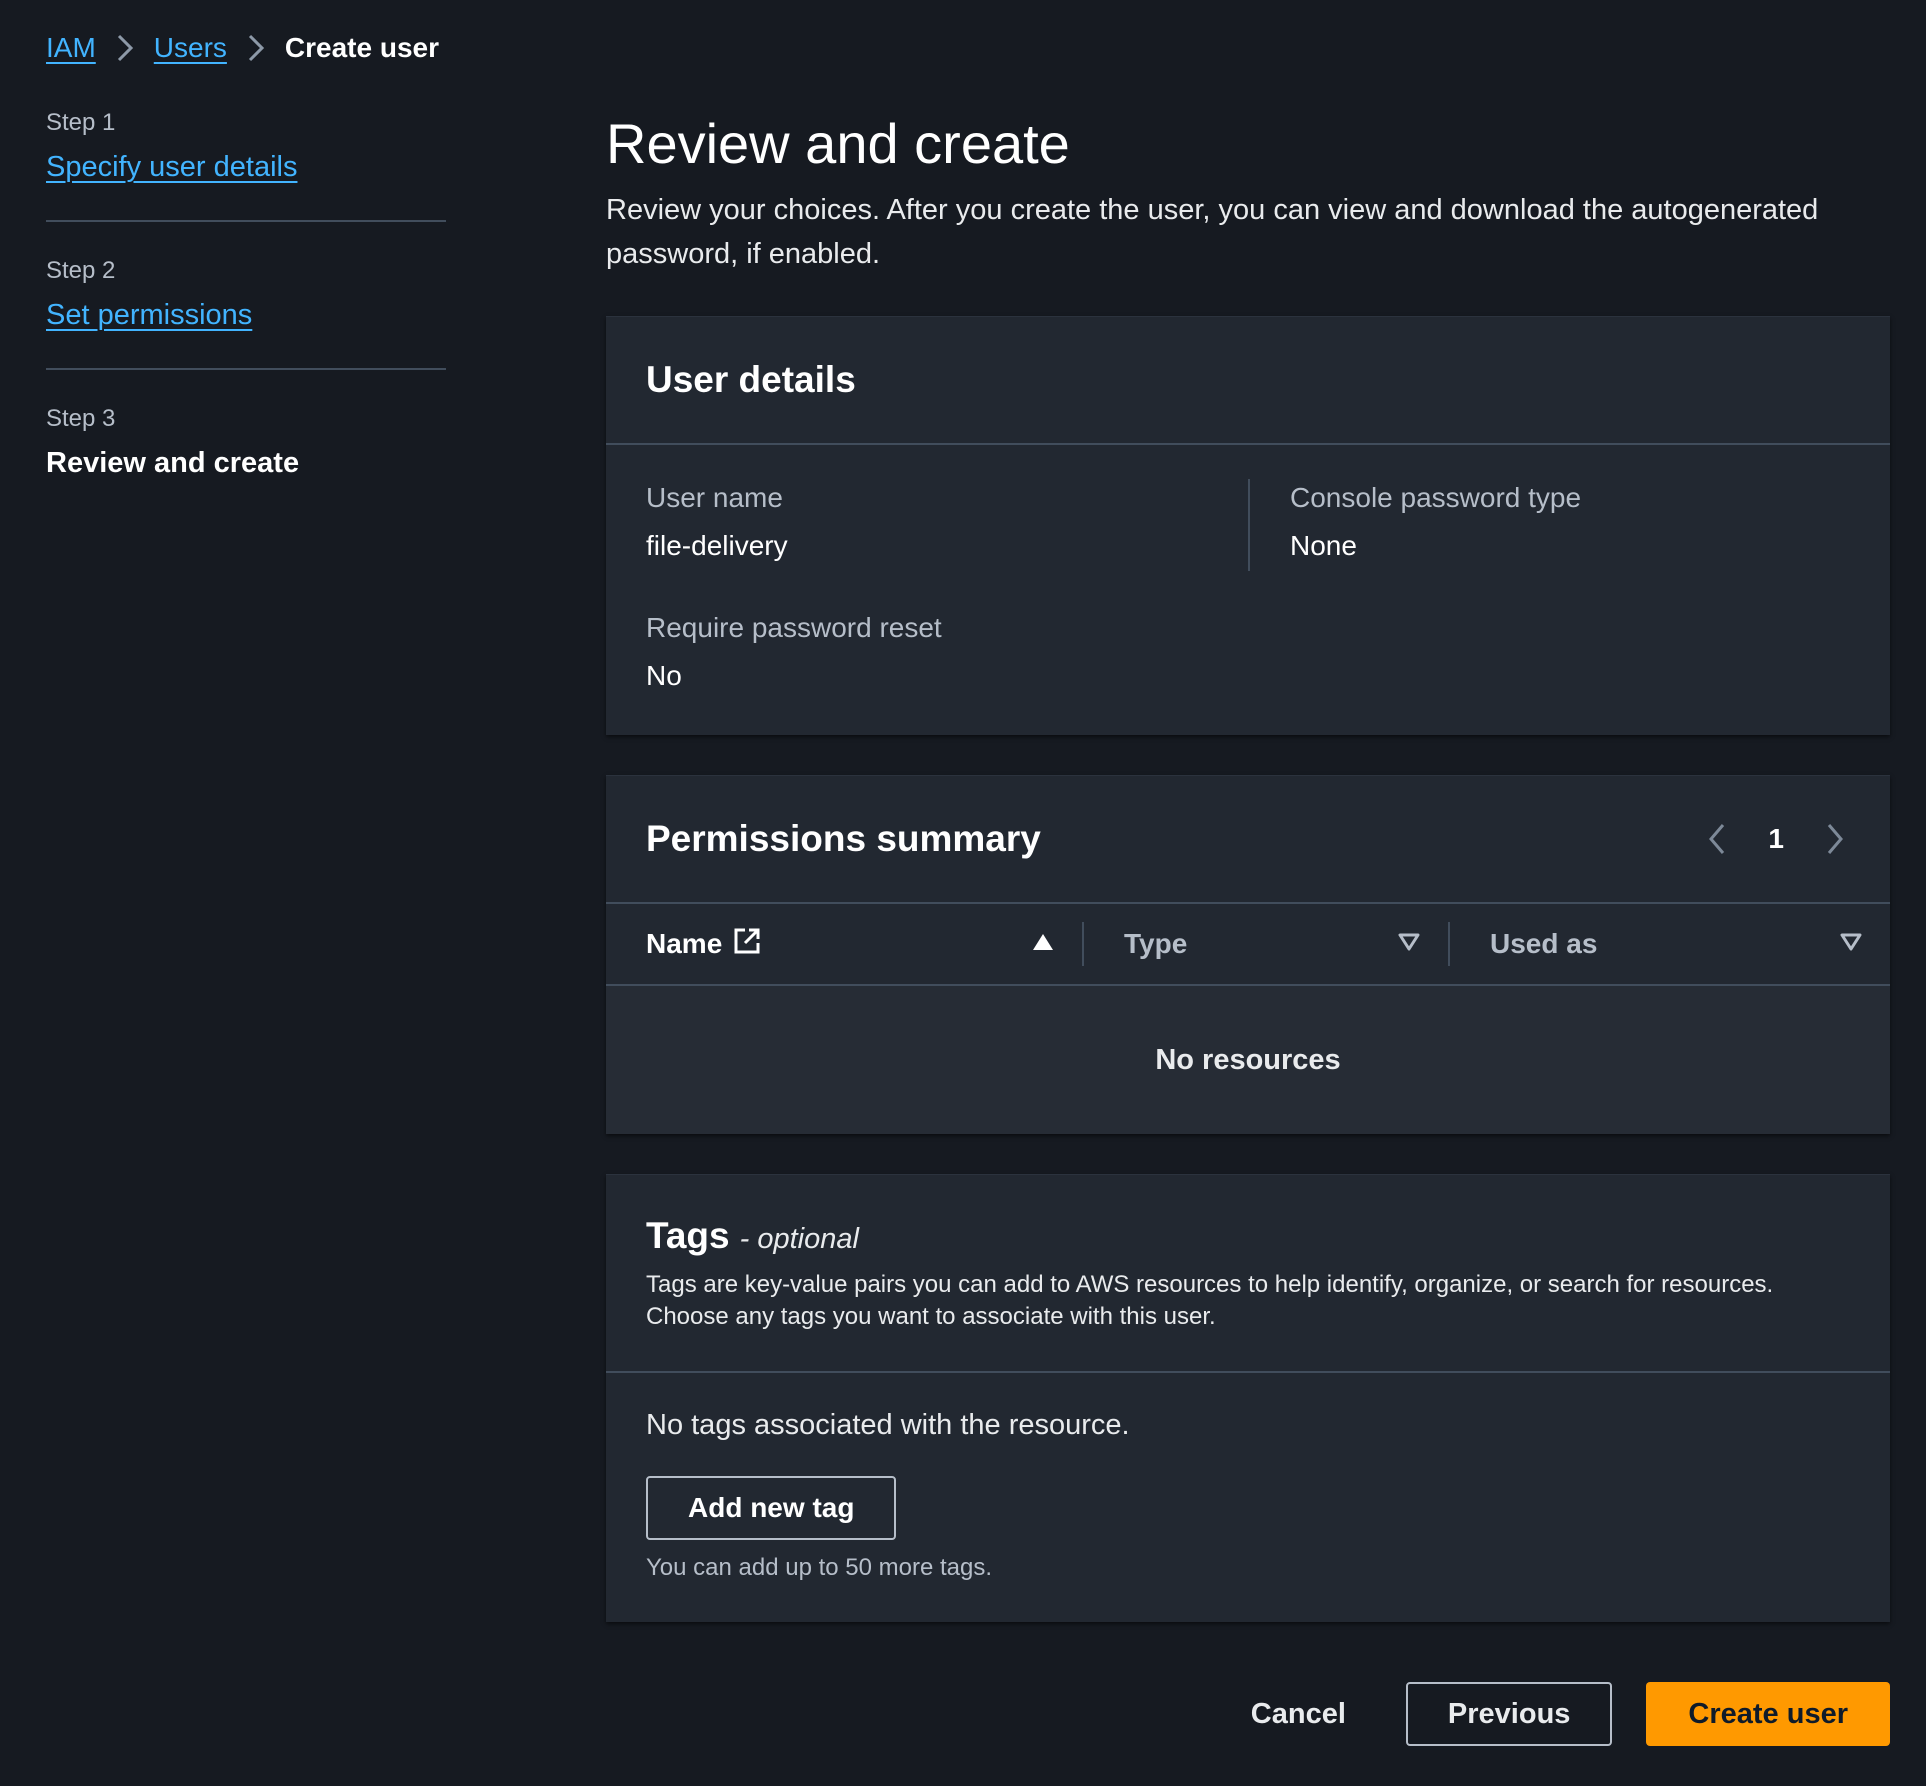 The width and height of the screenshot is (1926, 1786). I want to click on require-reset-label: Require password reset, so click(794, 627).